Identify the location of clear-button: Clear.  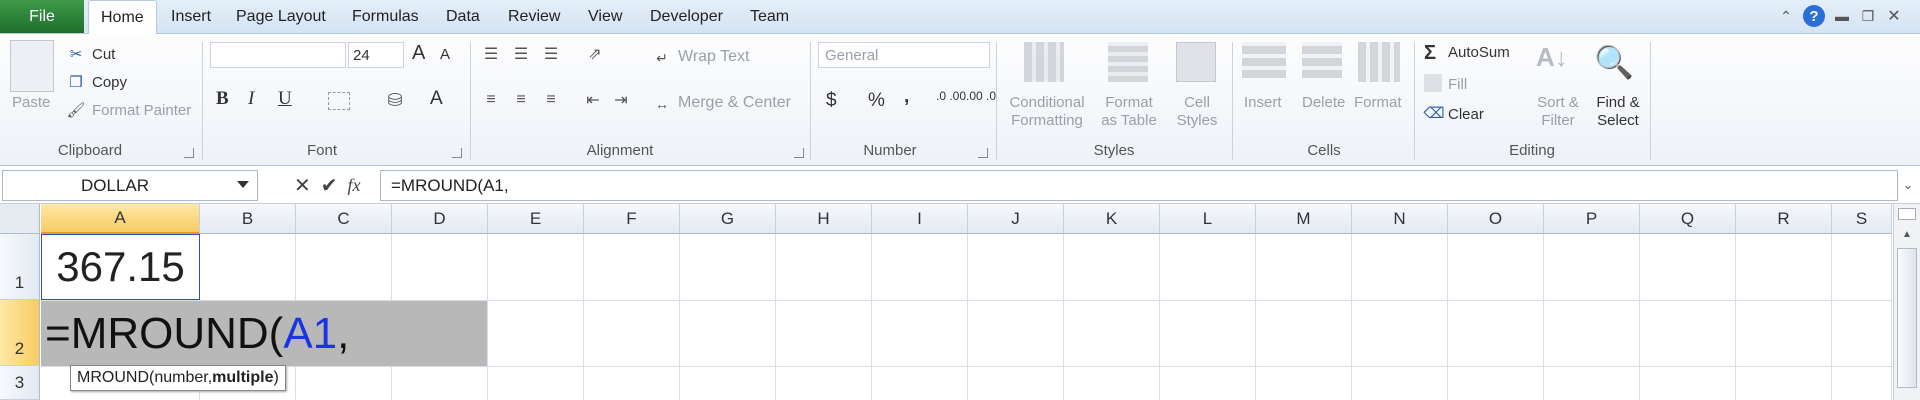
(1466, 114).